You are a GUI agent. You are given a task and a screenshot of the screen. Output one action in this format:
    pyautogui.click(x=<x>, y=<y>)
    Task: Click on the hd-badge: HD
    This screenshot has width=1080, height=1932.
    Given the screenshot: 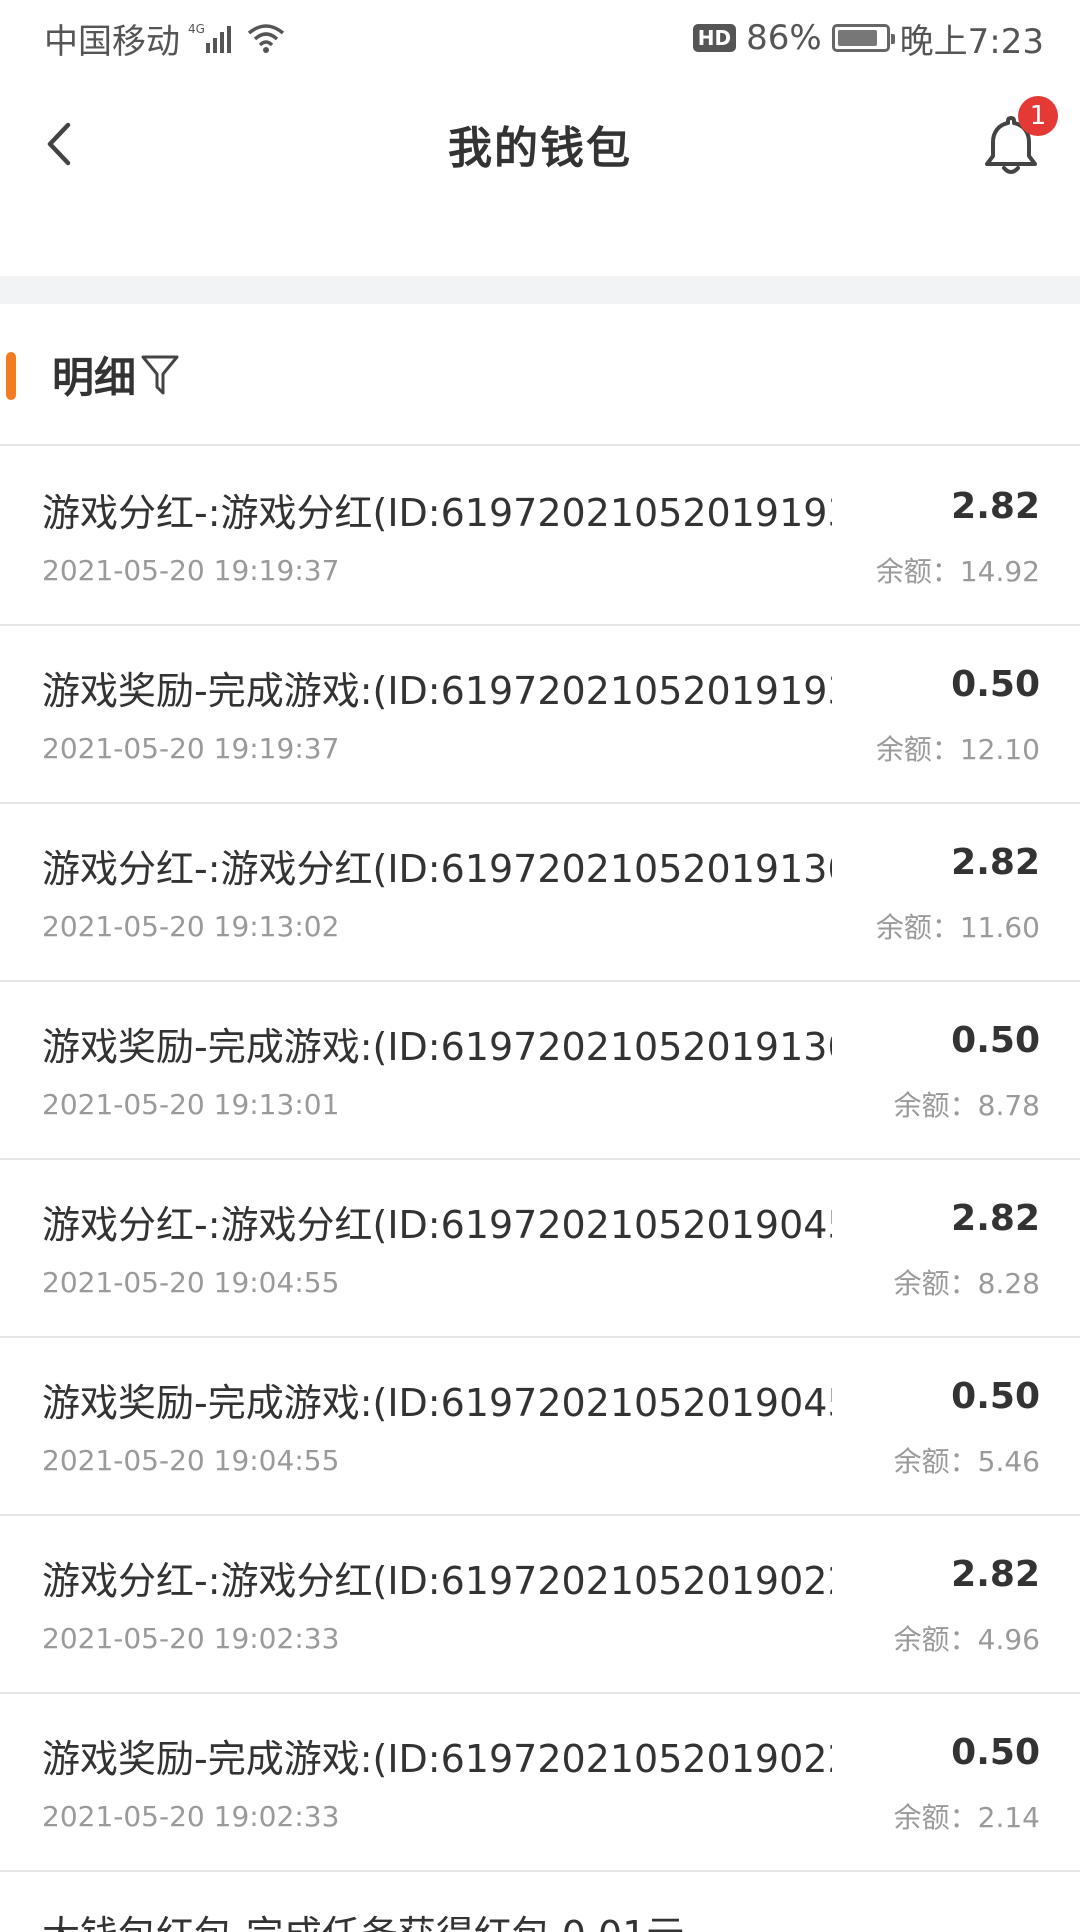 What is the action you would take?
    pyautogui.click(x=714, y=38)
    